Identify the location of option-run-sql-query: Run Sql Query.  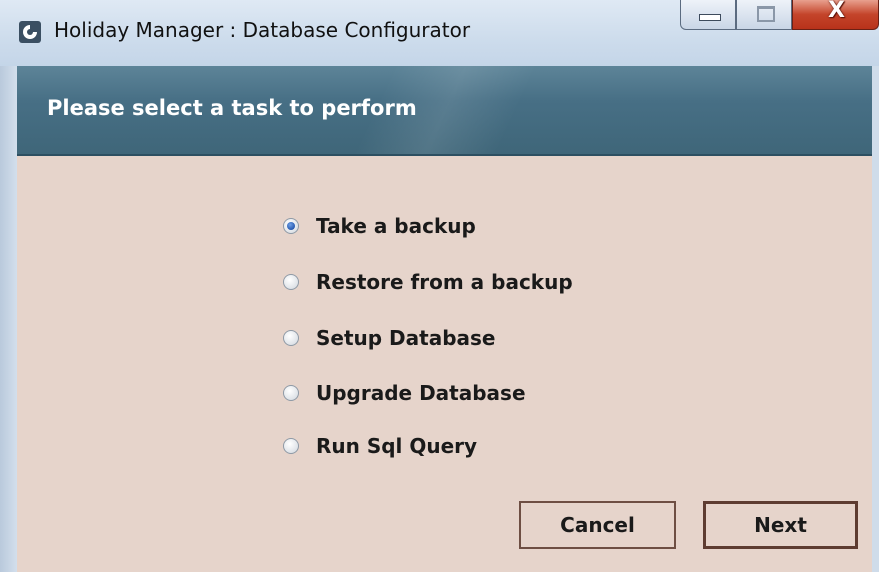
(380, 446).